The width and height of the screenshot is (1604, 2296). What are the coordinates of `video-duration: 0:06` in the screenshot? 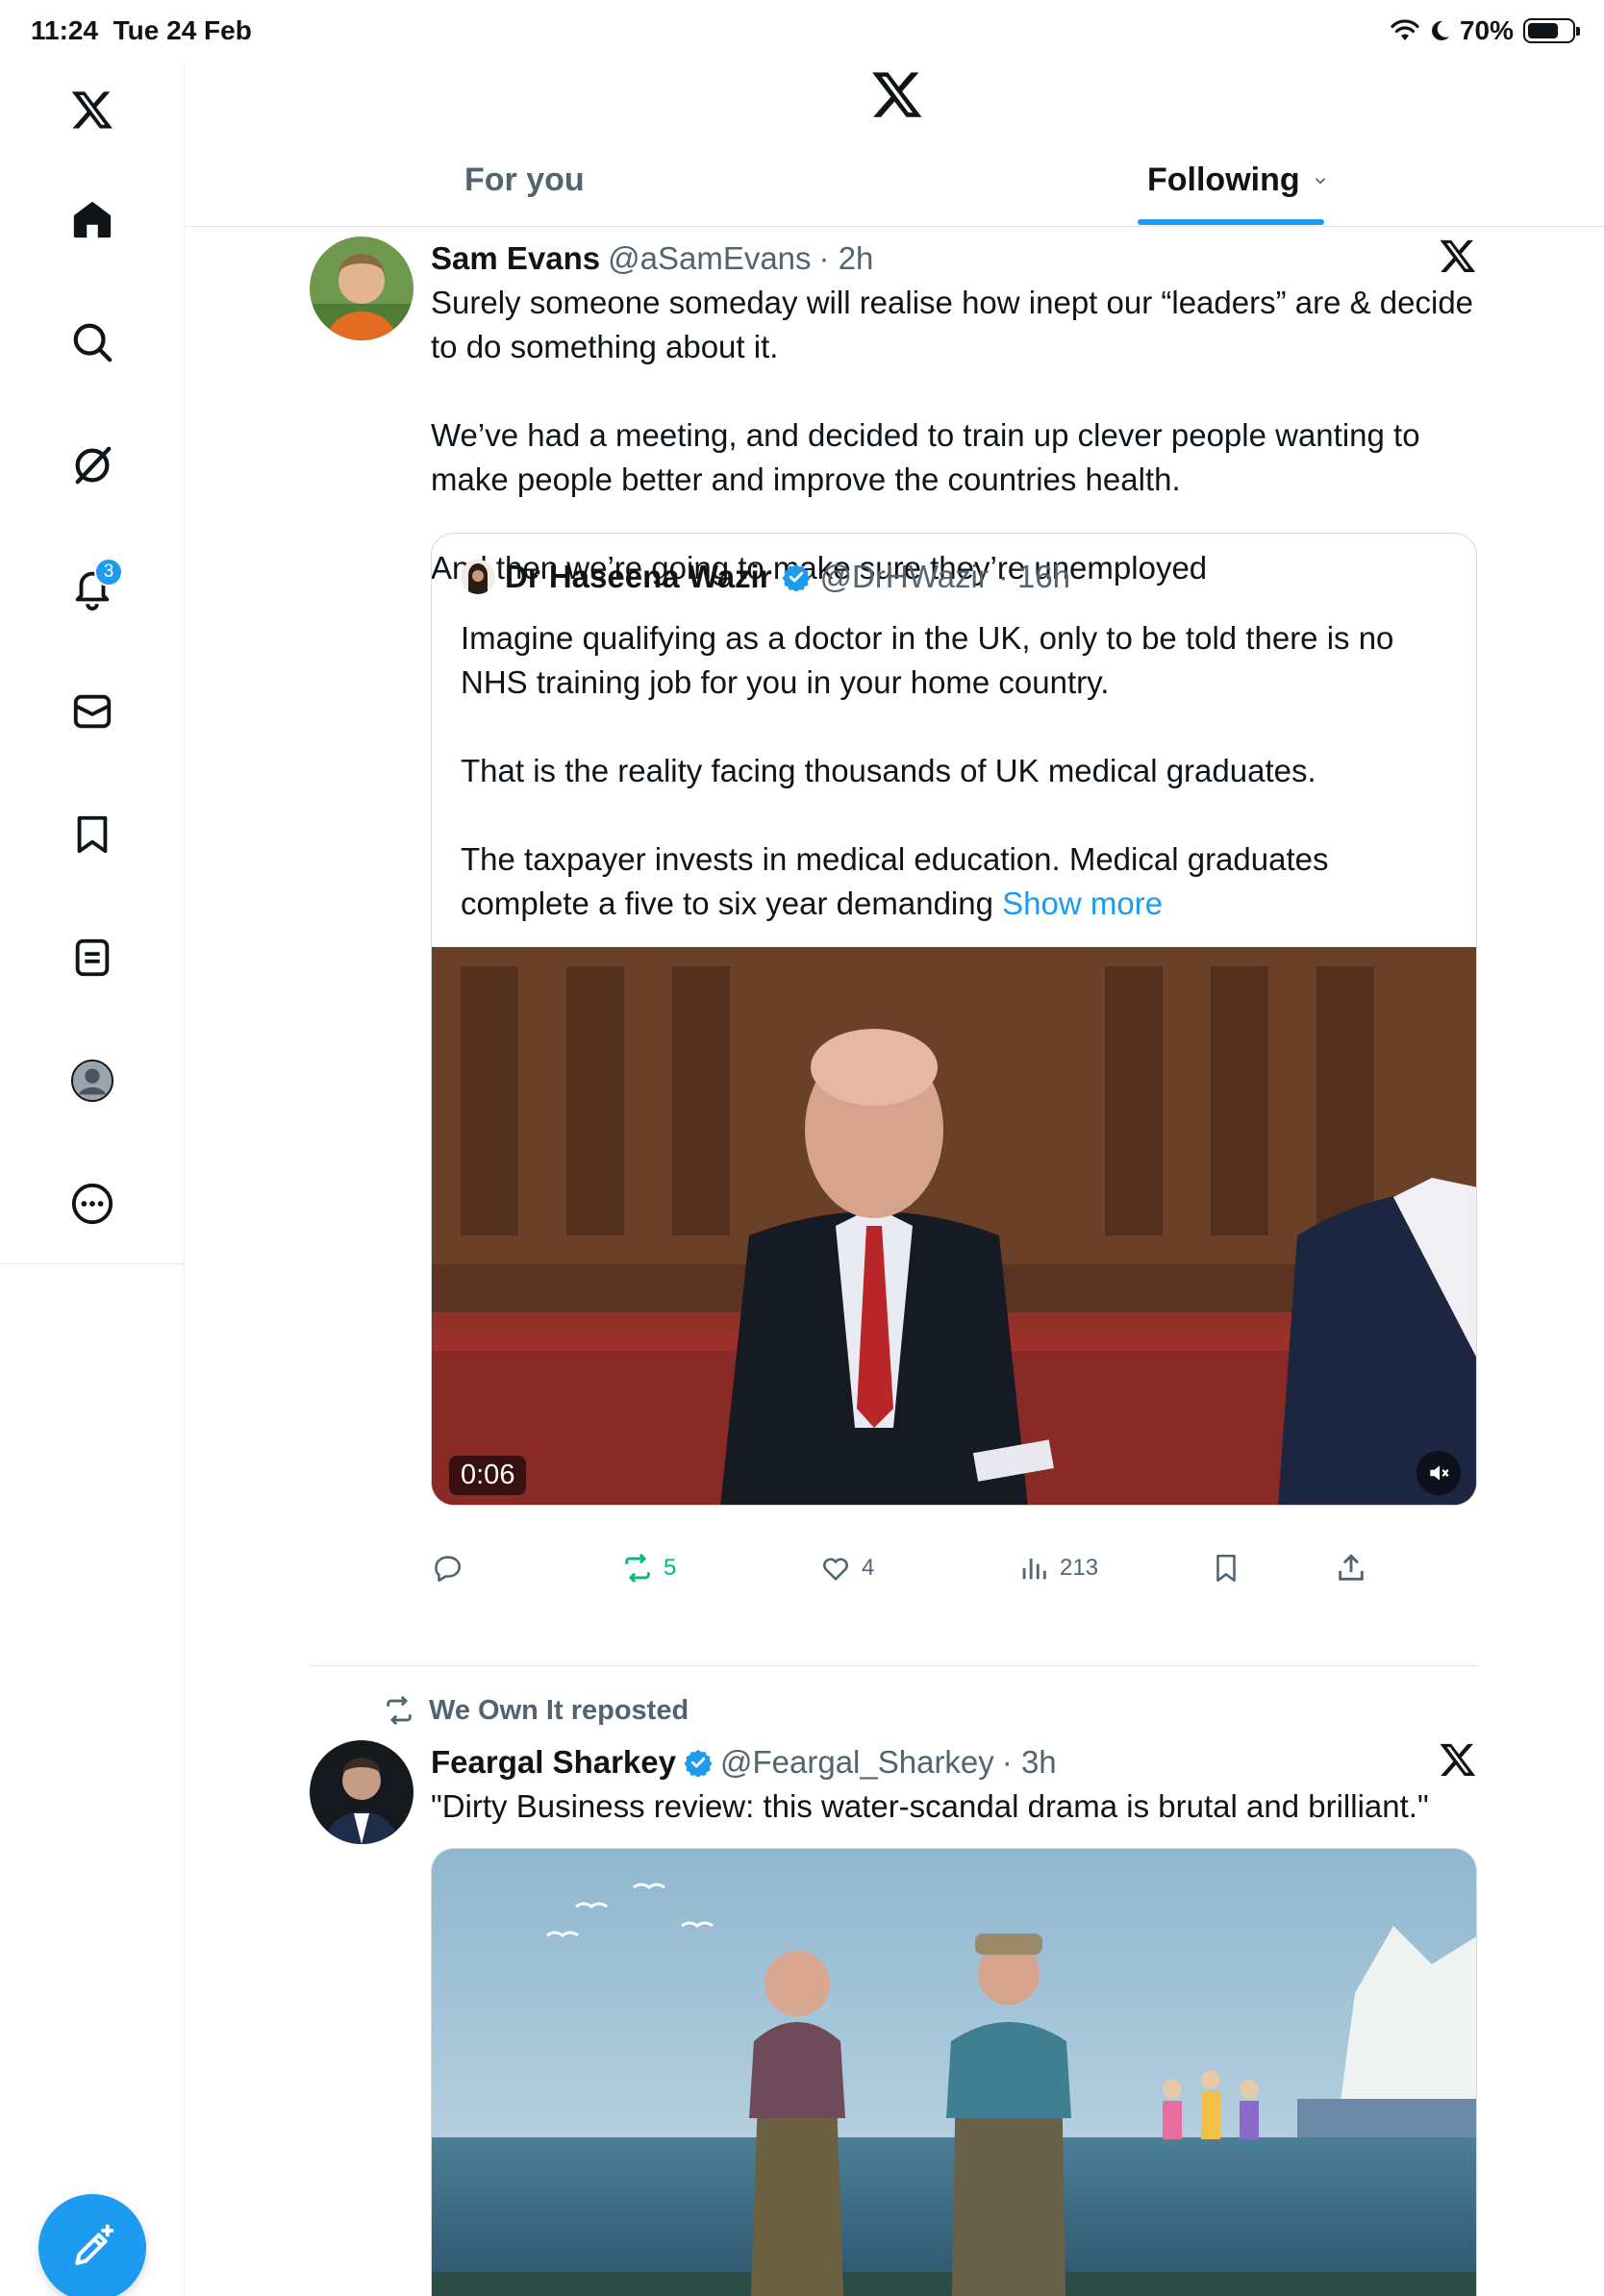 It's located at (488, 1475).